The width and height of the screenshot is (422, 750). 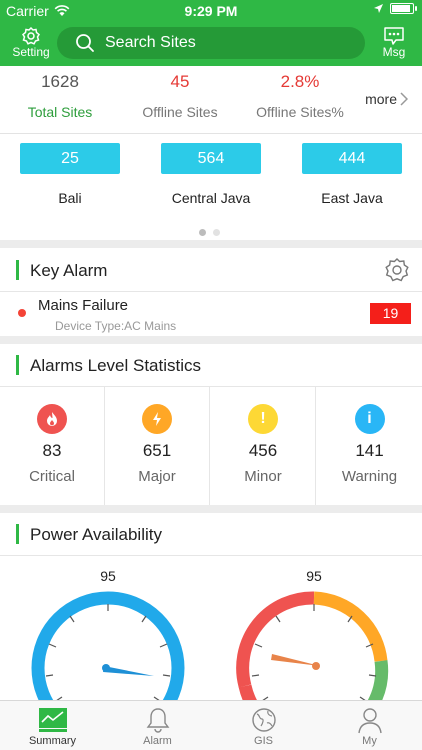 I want to click on offline-sites-pct-label: Offline Sites%, so click(x=300, y=112).